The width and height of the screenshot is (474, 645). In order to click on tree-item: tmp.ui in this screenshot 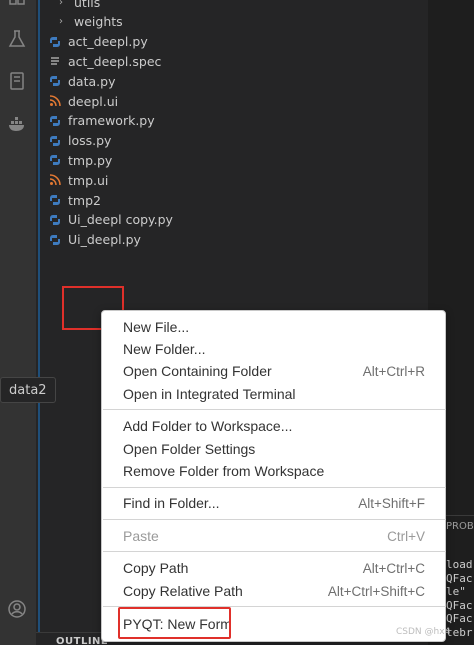, I will do `click(78, 180)`.